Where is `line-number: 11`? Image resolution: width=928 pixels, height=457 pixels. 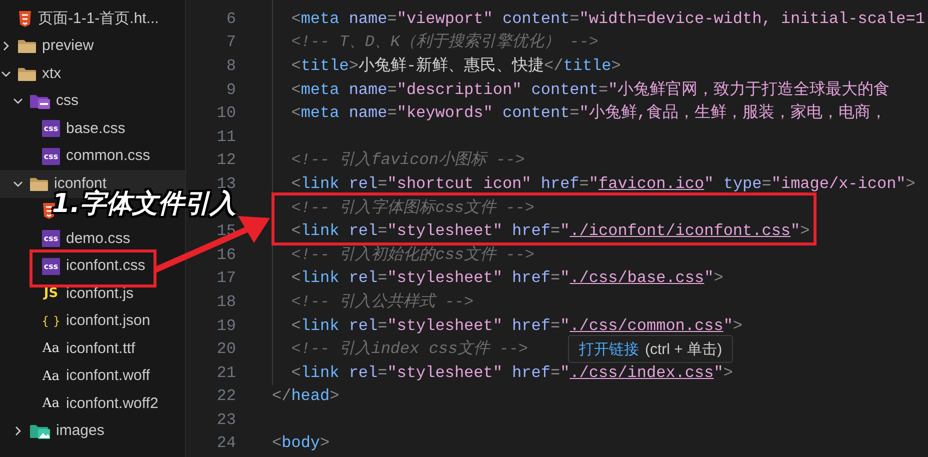 line-number: 11 is located at coordinates (226, 137).